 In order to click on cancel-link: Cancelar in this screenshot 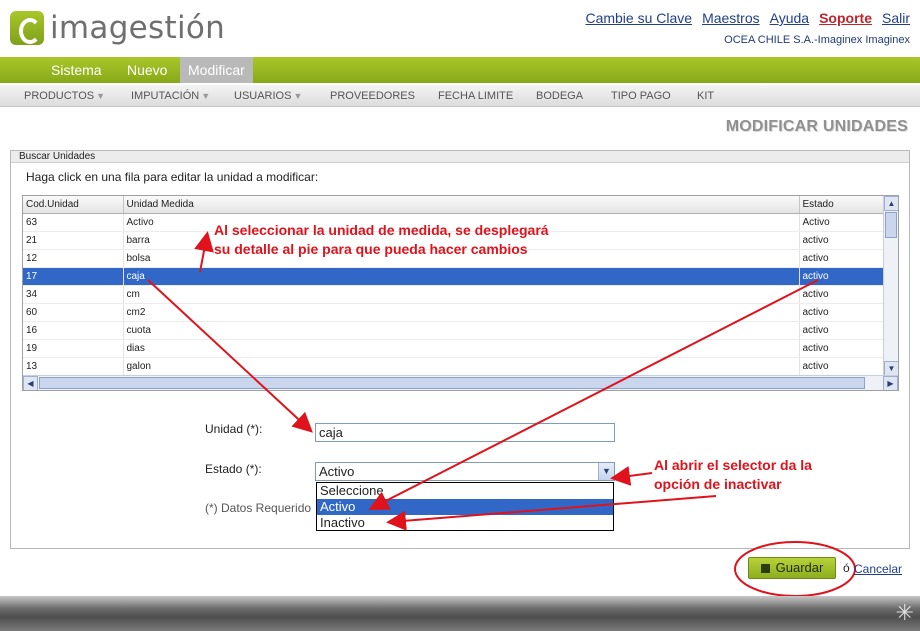, I will do `click(878, 569)`.